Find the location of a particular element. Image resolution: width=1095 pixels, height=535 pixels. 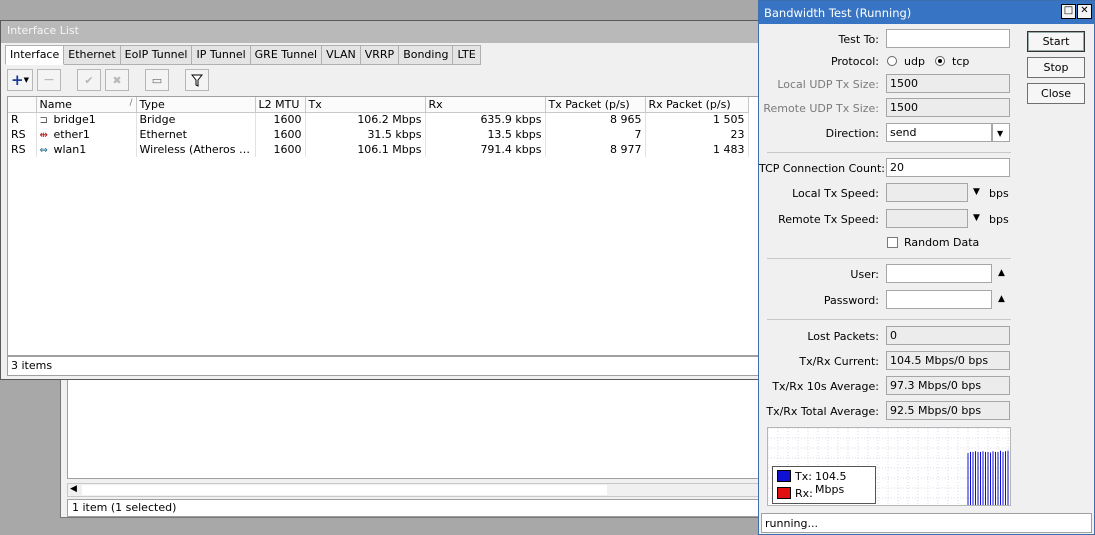

tab-vrrp: VRRP is located at coordinates (380, 55).